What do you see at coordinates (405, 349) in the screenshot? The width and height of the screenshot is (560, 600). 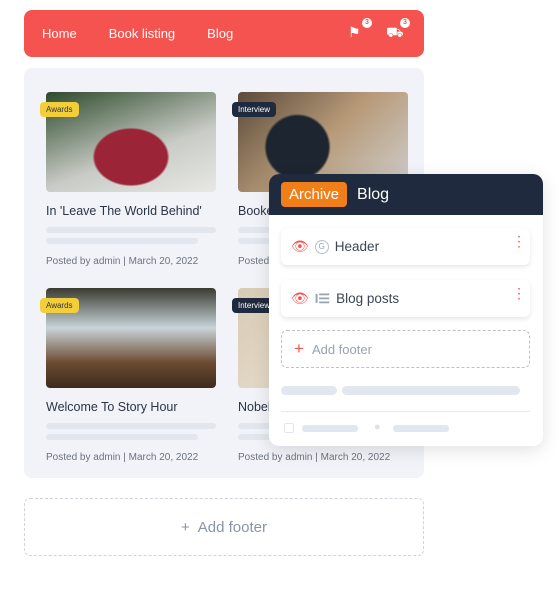 I see `builder-add-footer-button: + Add footer` at bounding box center [405, 349].